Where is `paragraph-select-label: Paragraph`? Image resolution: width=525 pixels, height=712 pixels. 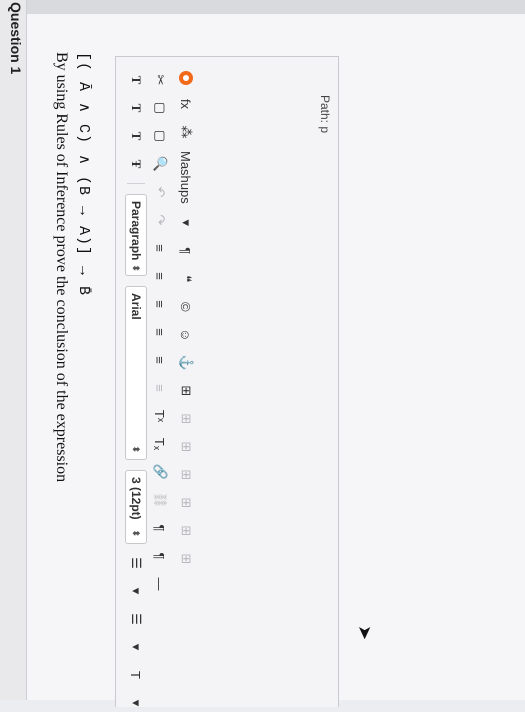 paragraph-select-label: Paragraph is located at coordinates (136, 231).